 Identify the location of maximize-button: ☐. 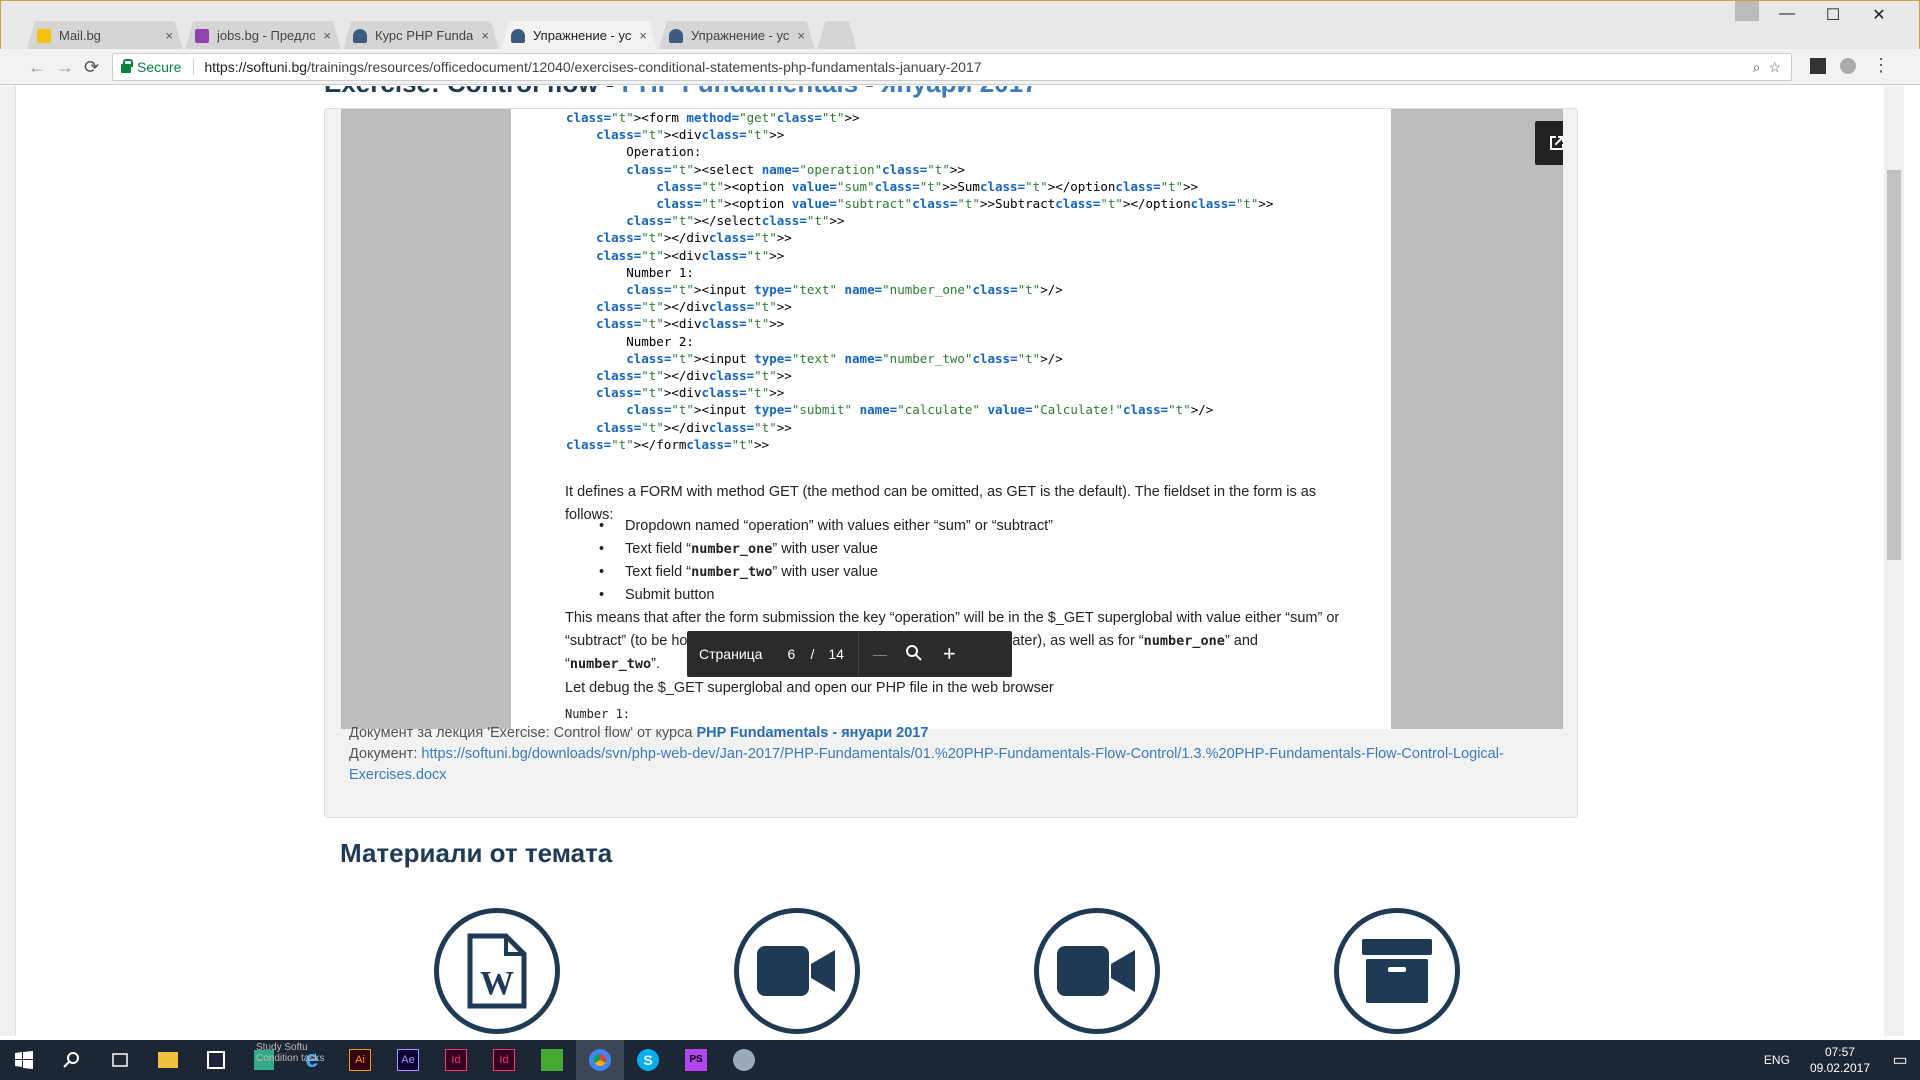
(1833, 15).